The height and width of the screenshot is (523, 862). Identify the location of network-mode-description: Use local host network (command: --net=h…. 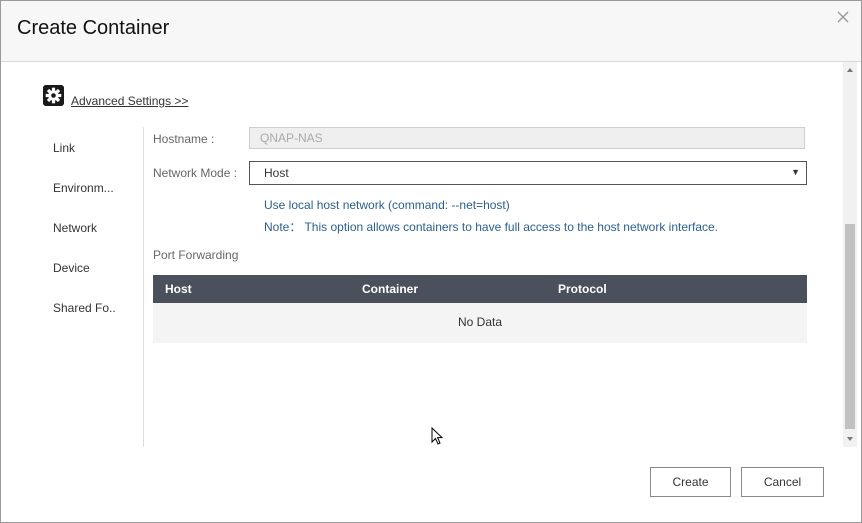
(387, 205).